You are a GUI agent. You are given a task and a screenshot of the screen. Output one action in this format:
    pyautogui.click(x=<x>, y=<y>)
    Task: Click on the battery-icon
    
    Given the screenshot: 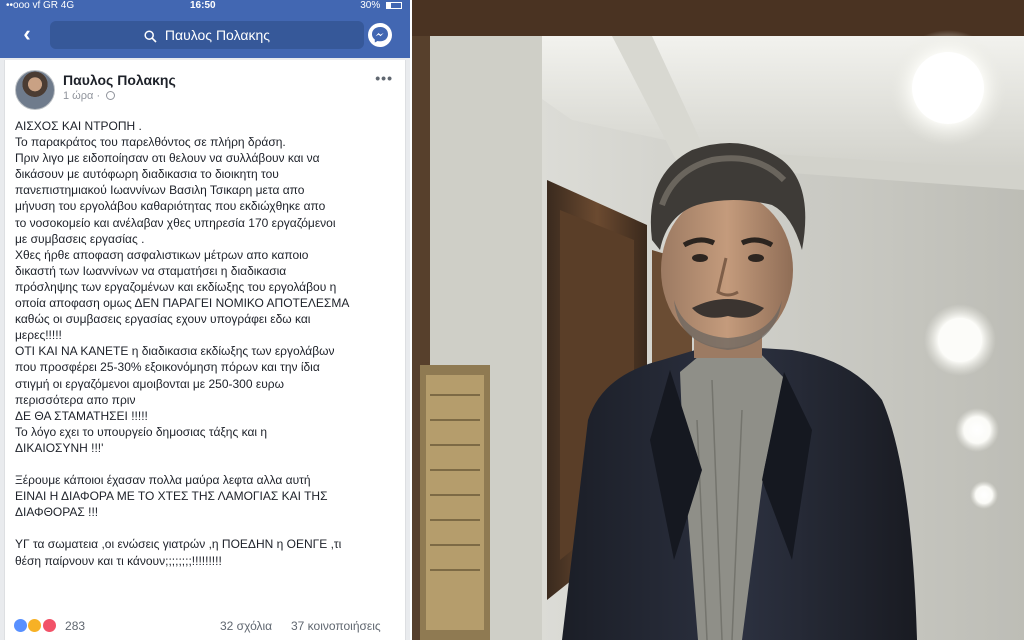 What is the action you would take?
    pyautogui.click(x=394, y=5)
    